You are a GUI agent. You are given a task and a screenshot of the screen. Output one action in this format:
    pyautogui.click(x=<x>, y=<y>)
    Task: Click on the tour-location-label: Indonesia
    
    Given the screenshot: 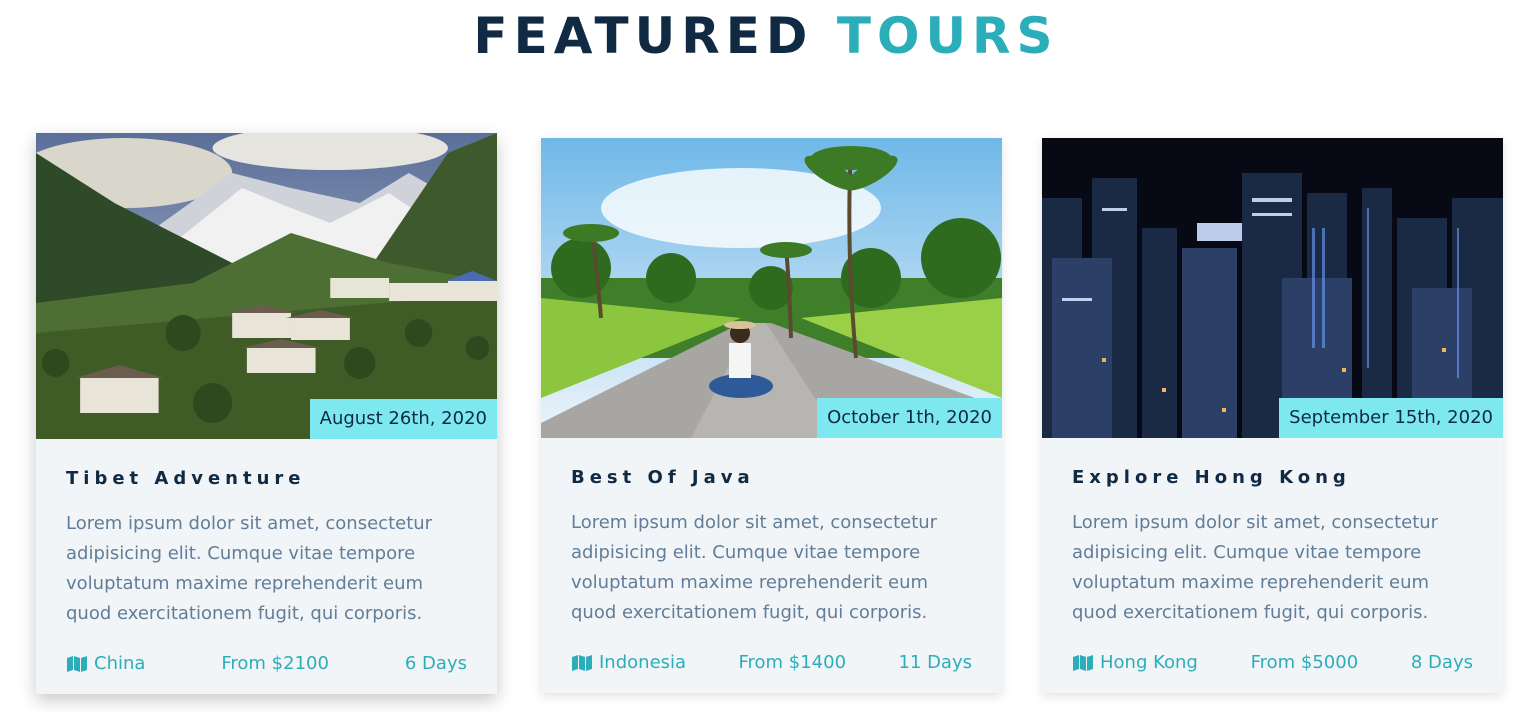 What is the action you would take?
    pyautogui.click(x=643, y=662)
    